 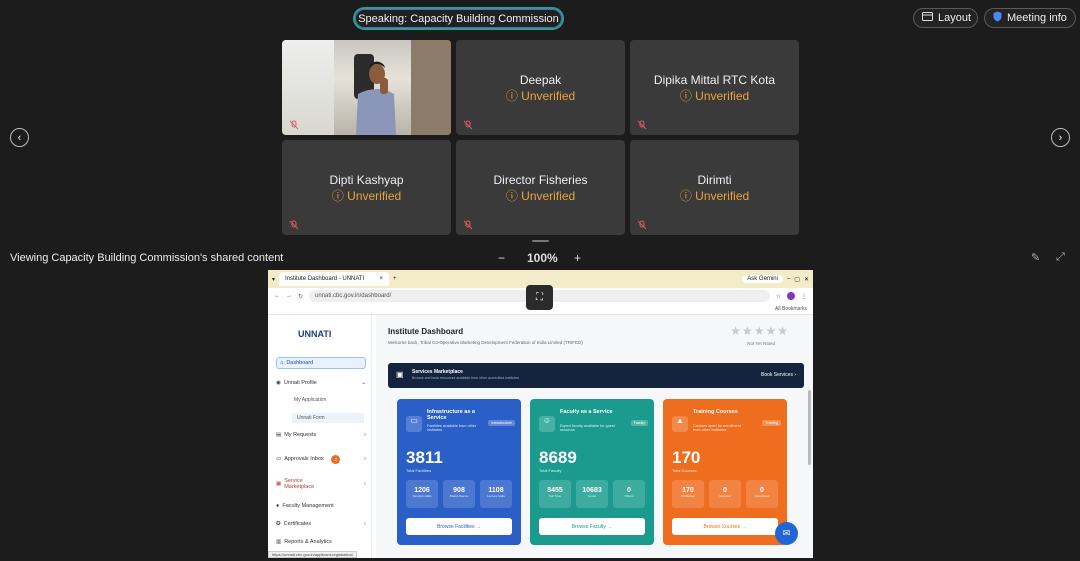 I want to click on scrollbar, so click(x=809, y=427).